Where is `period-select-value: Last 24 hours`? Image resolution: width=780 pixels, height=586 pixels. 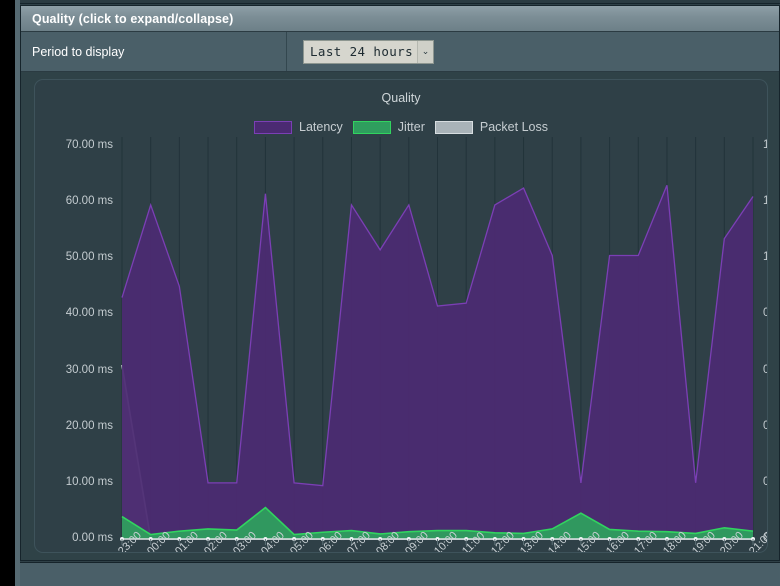
period-select-value: Last 24 hours is located at coordinates (362, 51).